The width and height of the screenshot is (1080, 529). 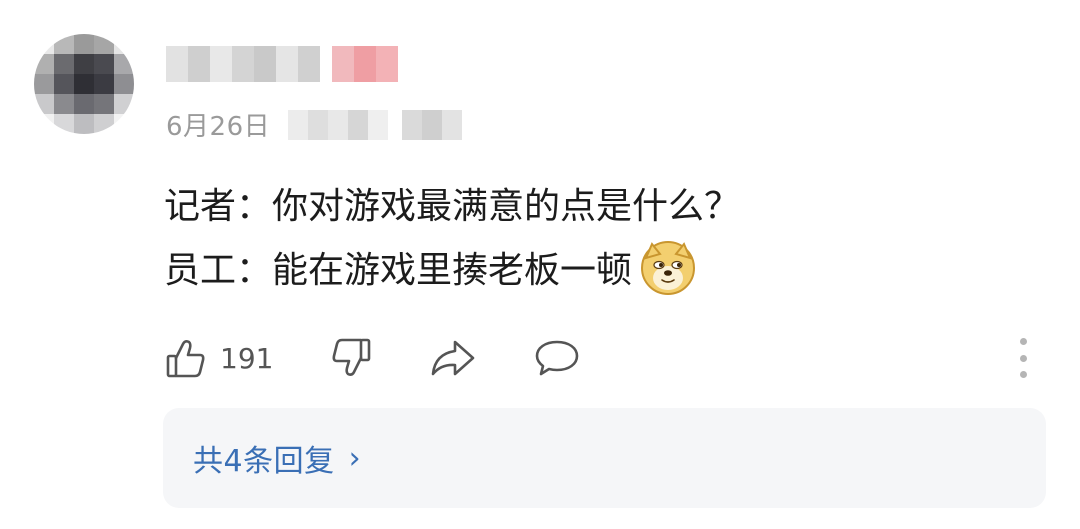 I want to click on like-count: 191, so click(x=247, y=358).